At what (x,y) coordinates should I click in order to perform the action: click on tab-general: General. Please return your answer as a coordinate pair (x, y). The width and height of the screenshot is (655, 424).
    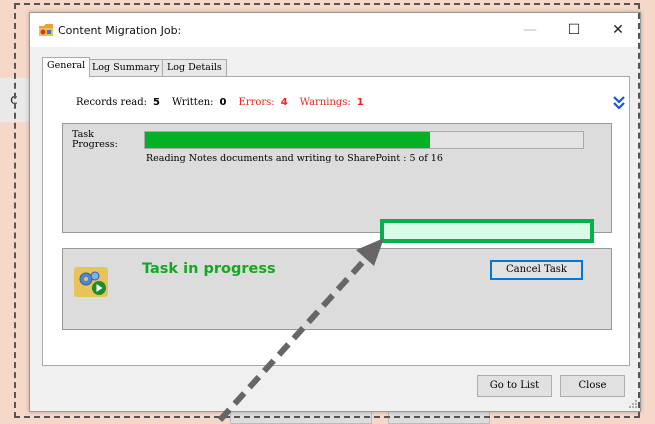
    Looking at the image, I should click on (66, 67).